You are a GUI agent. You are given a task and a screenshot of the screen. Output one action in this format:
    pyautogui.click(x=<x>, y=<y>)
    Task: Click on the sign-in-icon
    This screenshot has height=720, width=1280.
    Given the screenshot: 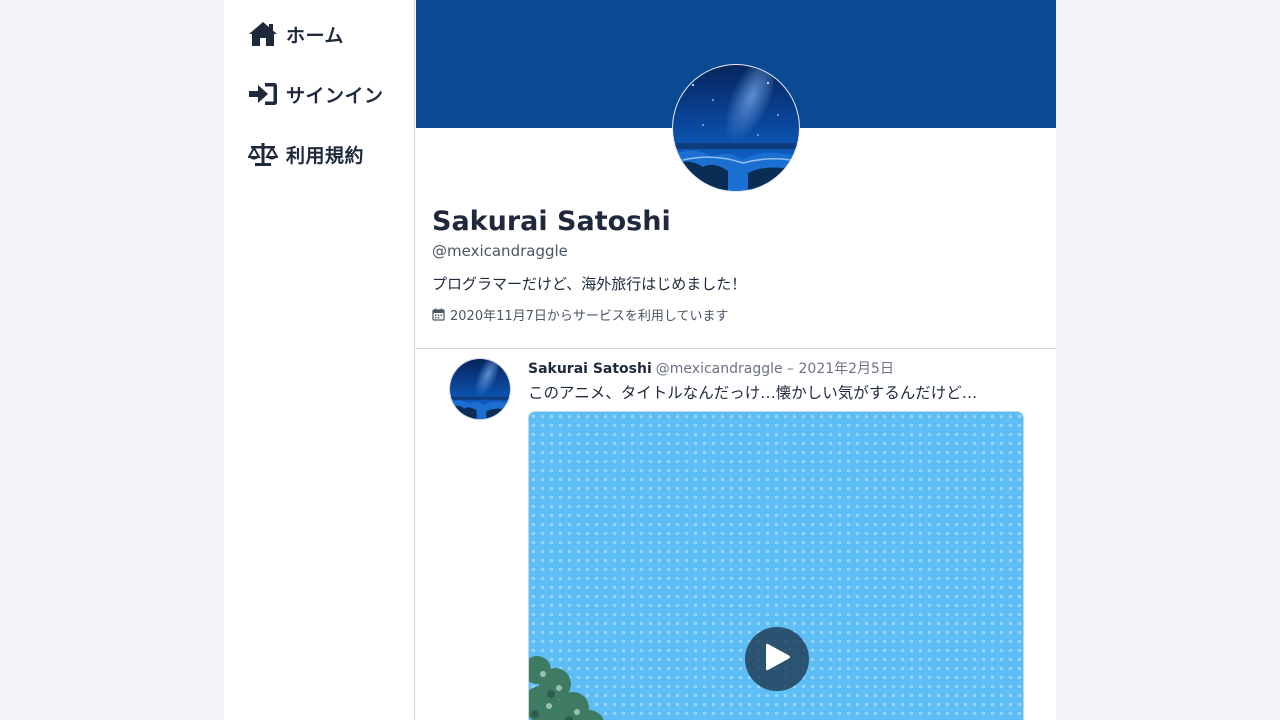 What is the action you would take?
    pyautogui.click(x=263, y=94)
    